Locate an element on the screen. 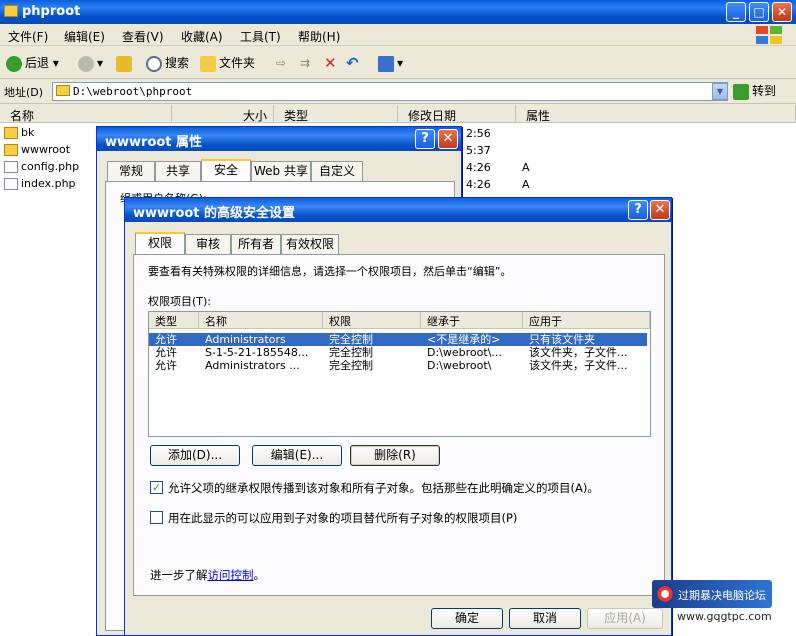  column-header-attributes: 属性 is located at coordinates (656, 114).